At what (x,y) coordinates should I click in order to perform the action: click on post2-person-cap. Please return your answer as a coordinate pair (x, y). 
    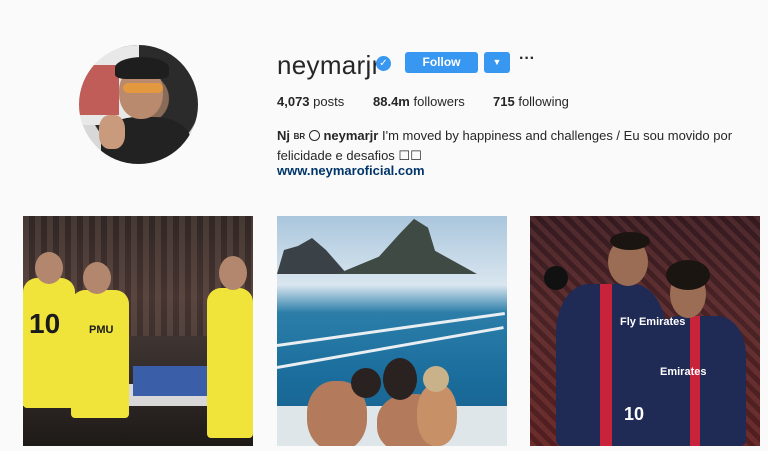
    Looking at the image, I should click on (366, 383).